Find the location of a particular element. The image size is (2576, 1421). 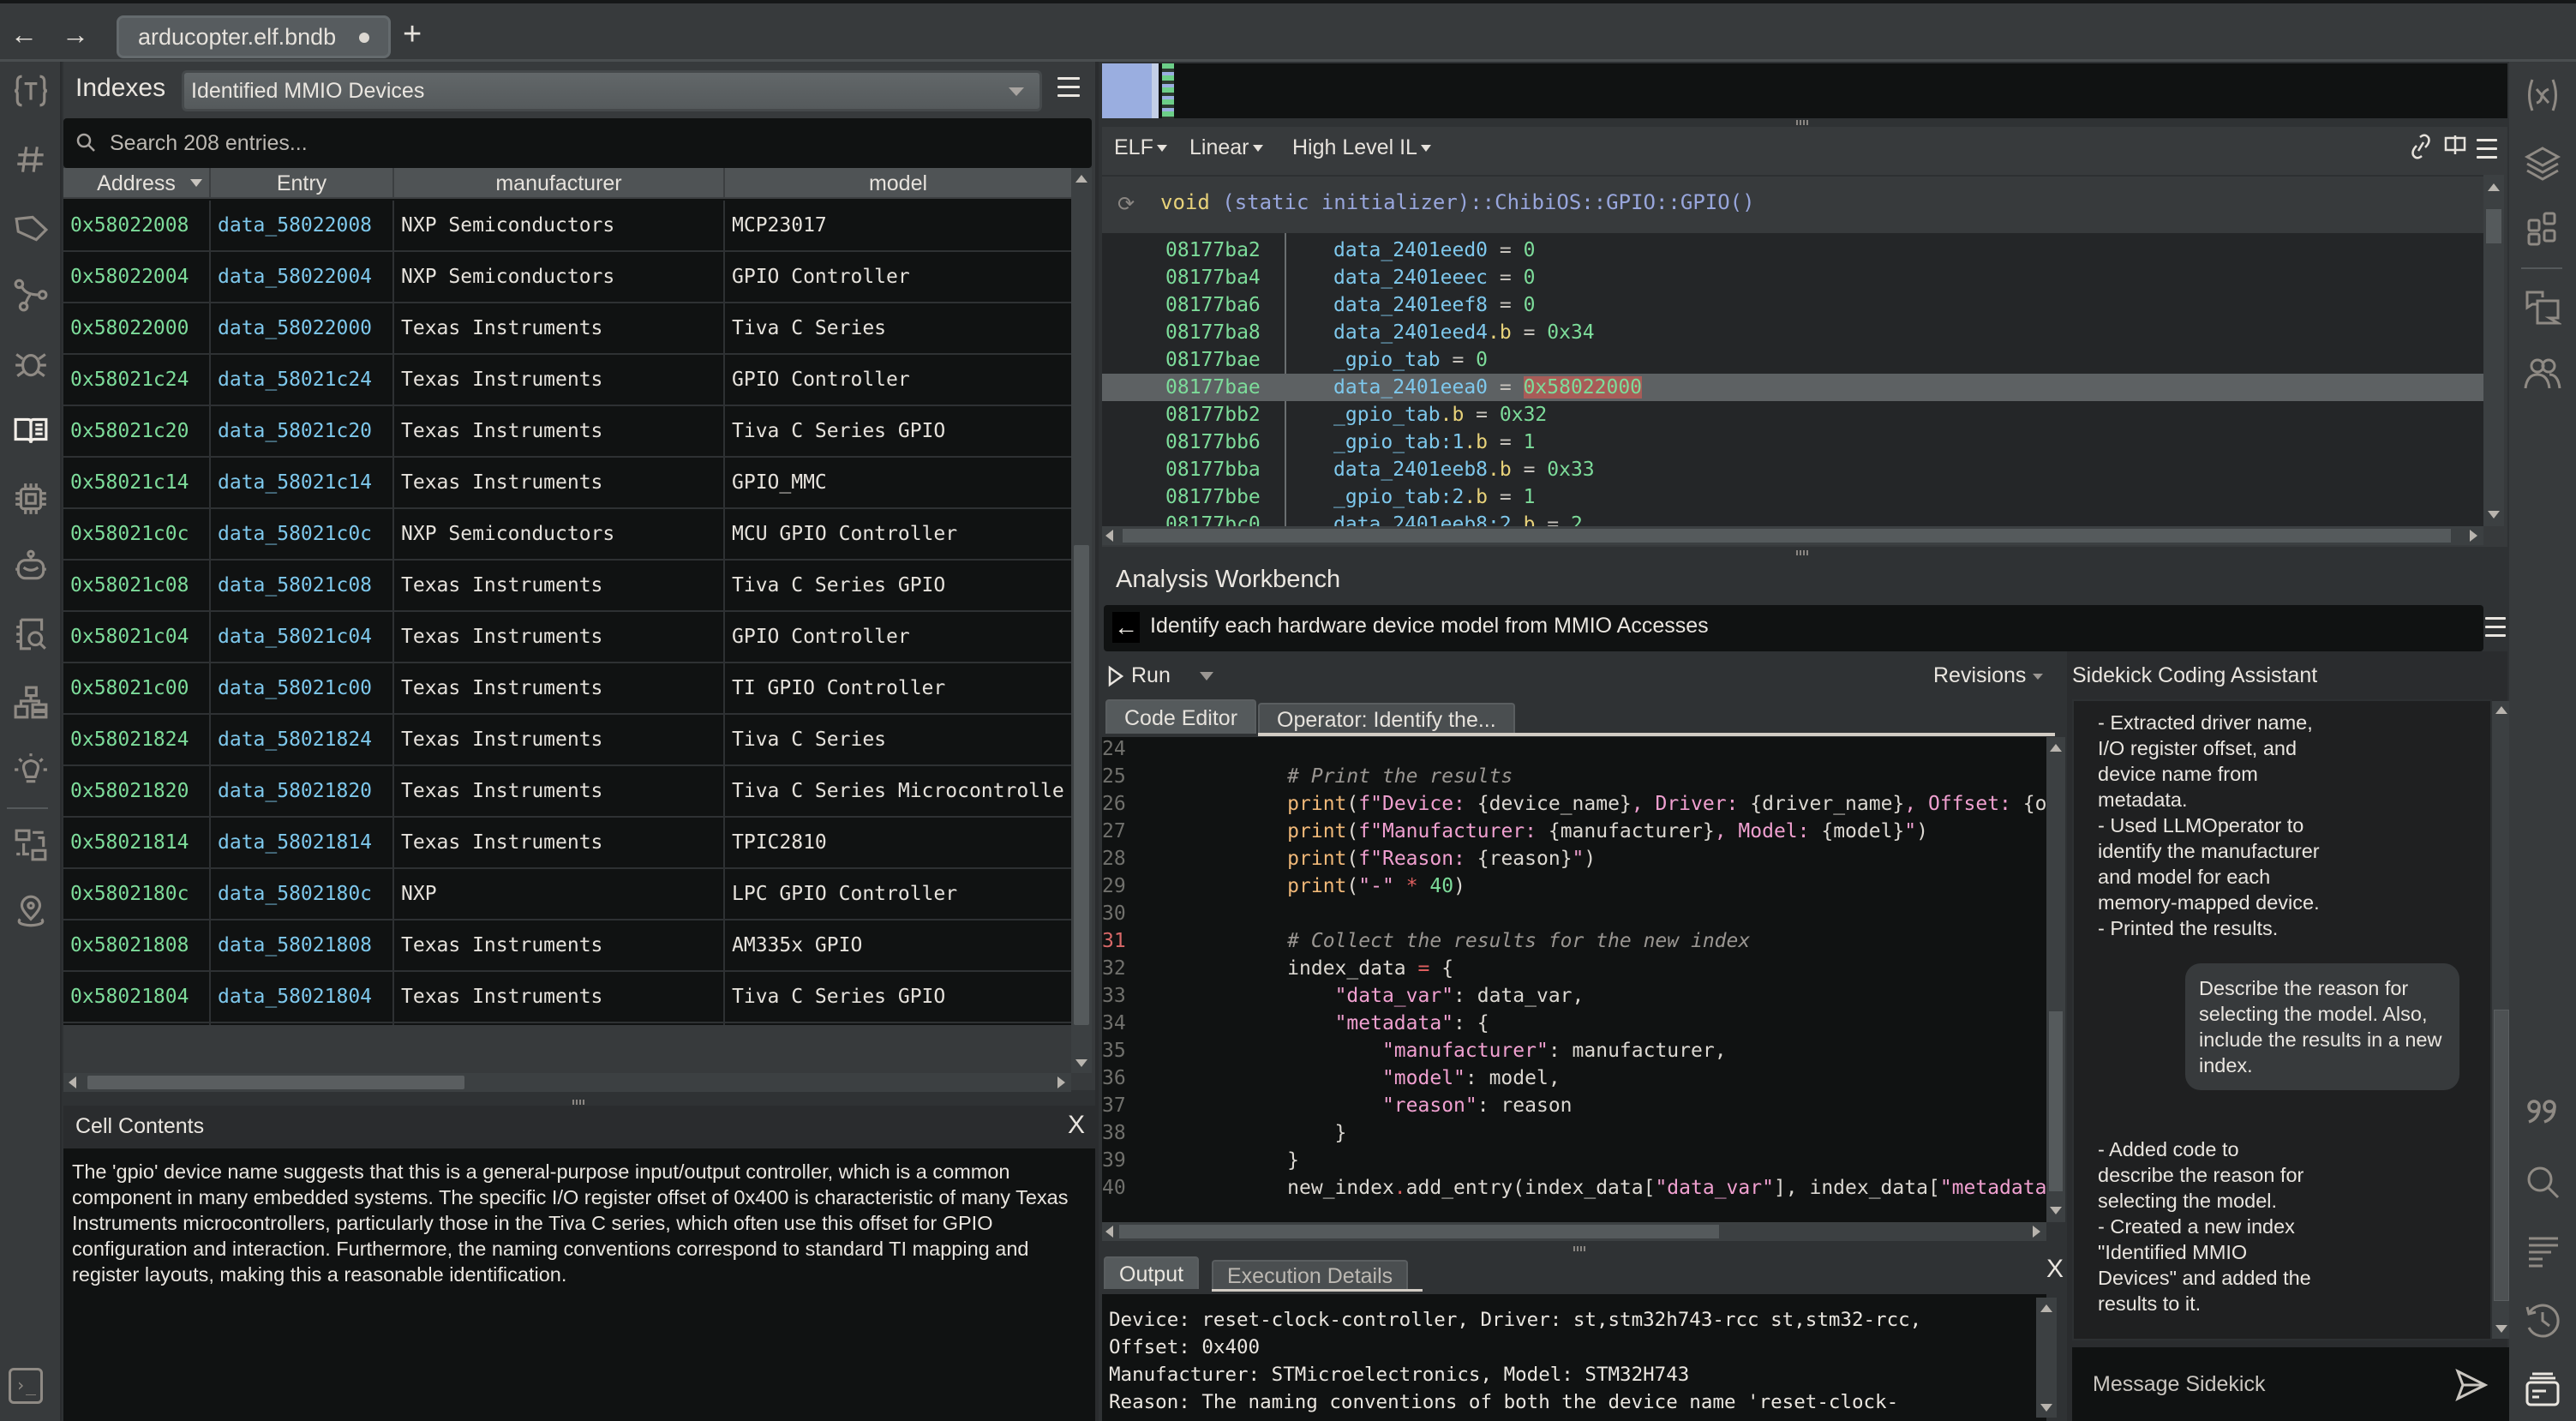

scroll-down-icon is located at coordinates (2056, 1210).